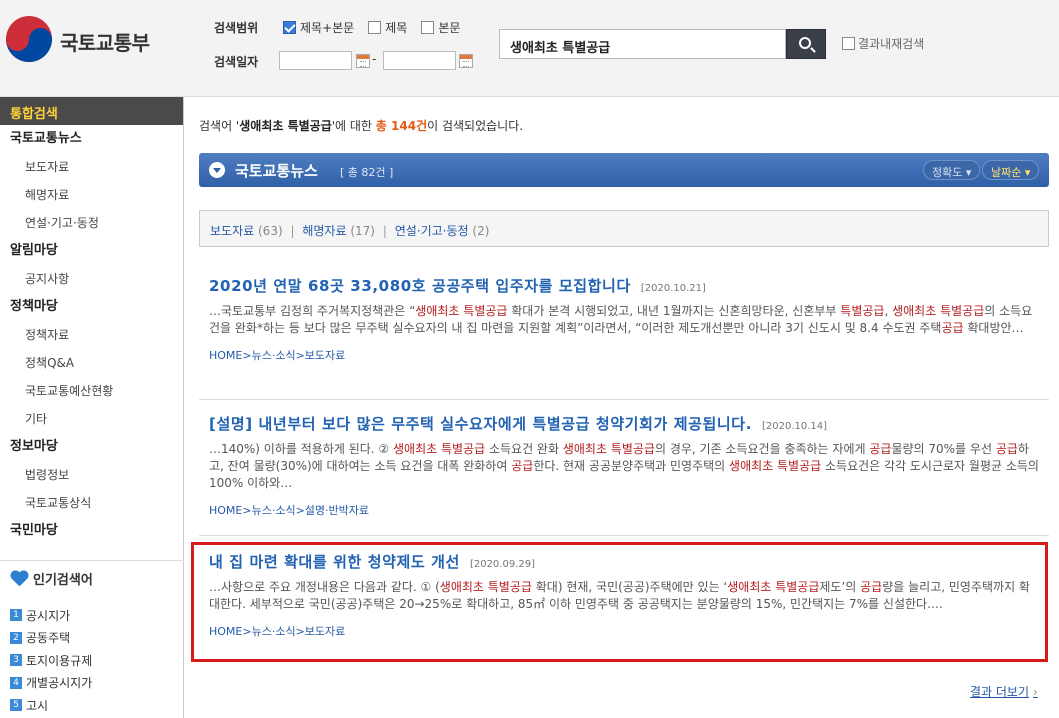  Describe the element at coordinates (312, 311) in the screenshot. I see `snippet-text: …국토교통부 김정희 주거복지정책관은 “` at that location.